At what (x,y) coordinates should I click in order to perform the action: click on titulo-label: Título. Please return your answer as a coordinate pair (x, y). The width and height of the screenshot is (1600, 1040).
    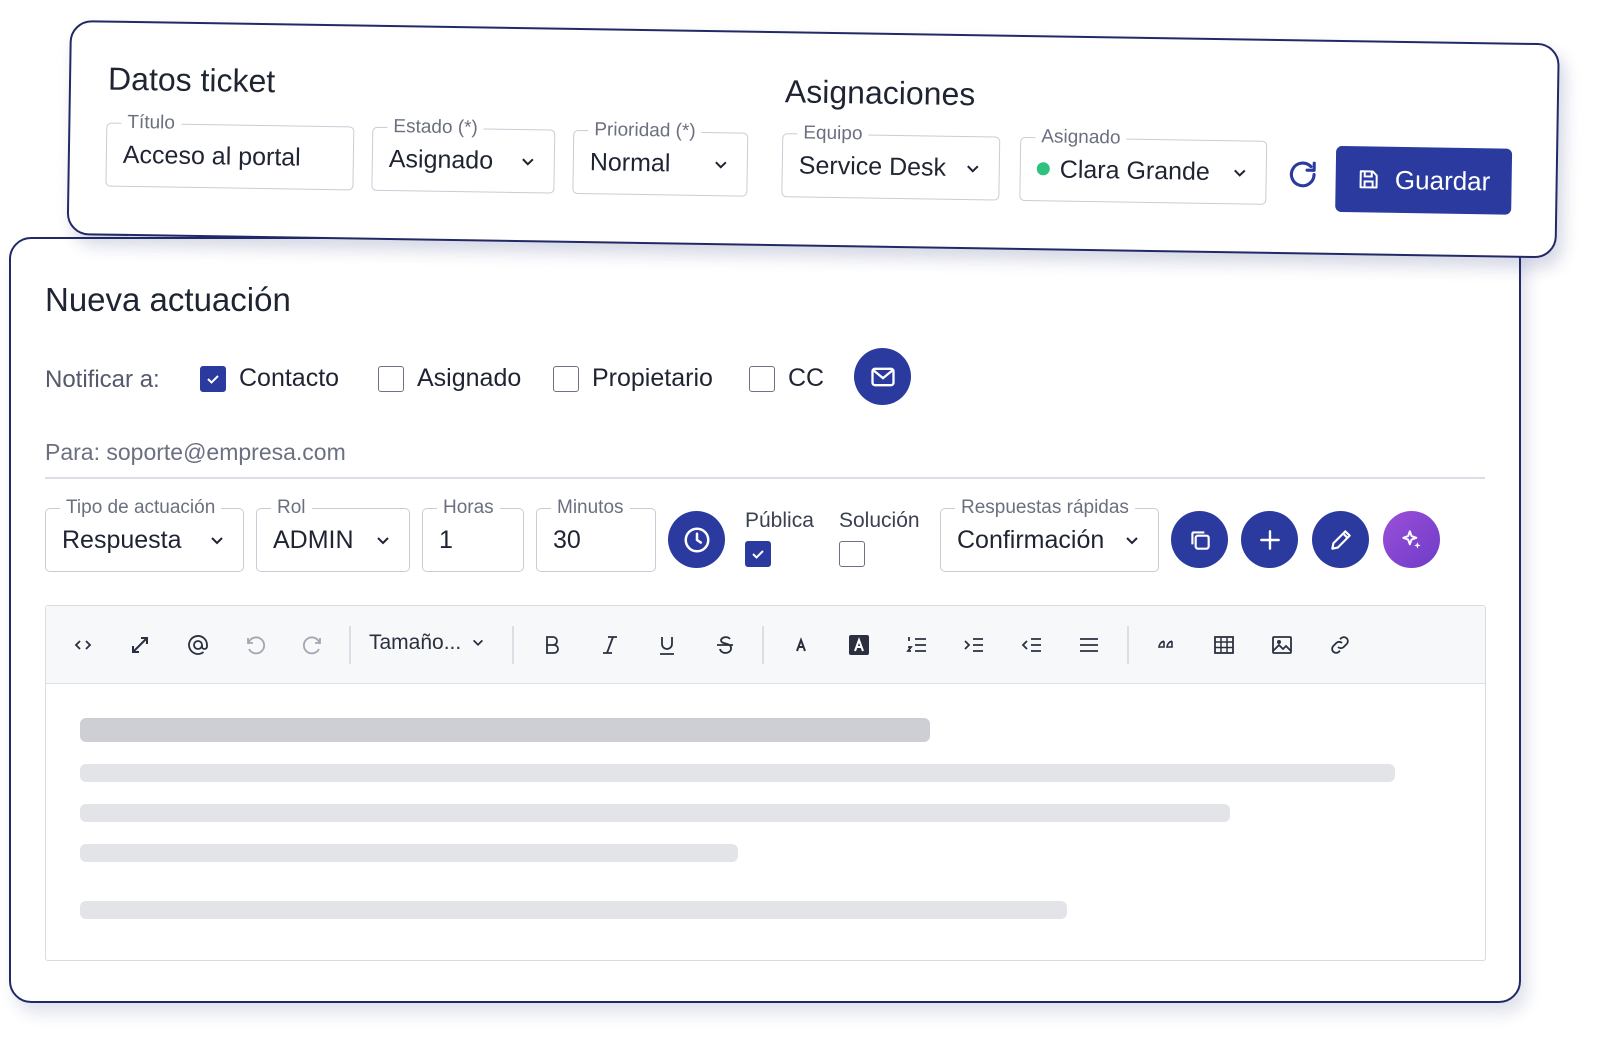
    Looking at the image, I should click on (151, 123).